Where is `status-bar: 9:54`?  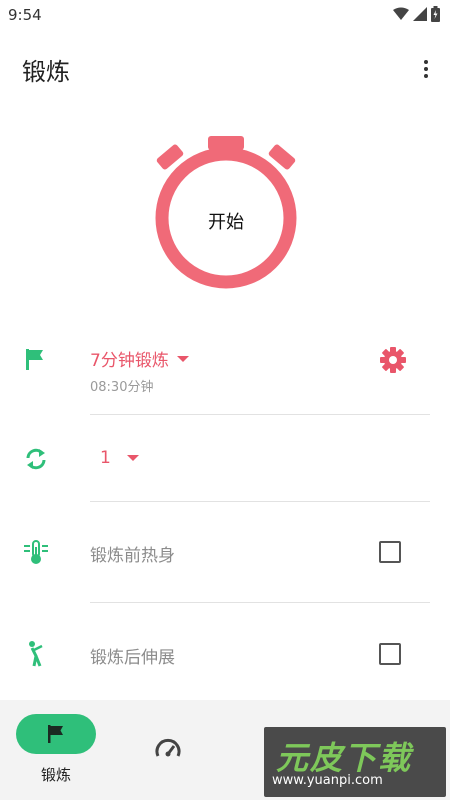
status-bar: 9:54 is located at coordinates (225, 16).